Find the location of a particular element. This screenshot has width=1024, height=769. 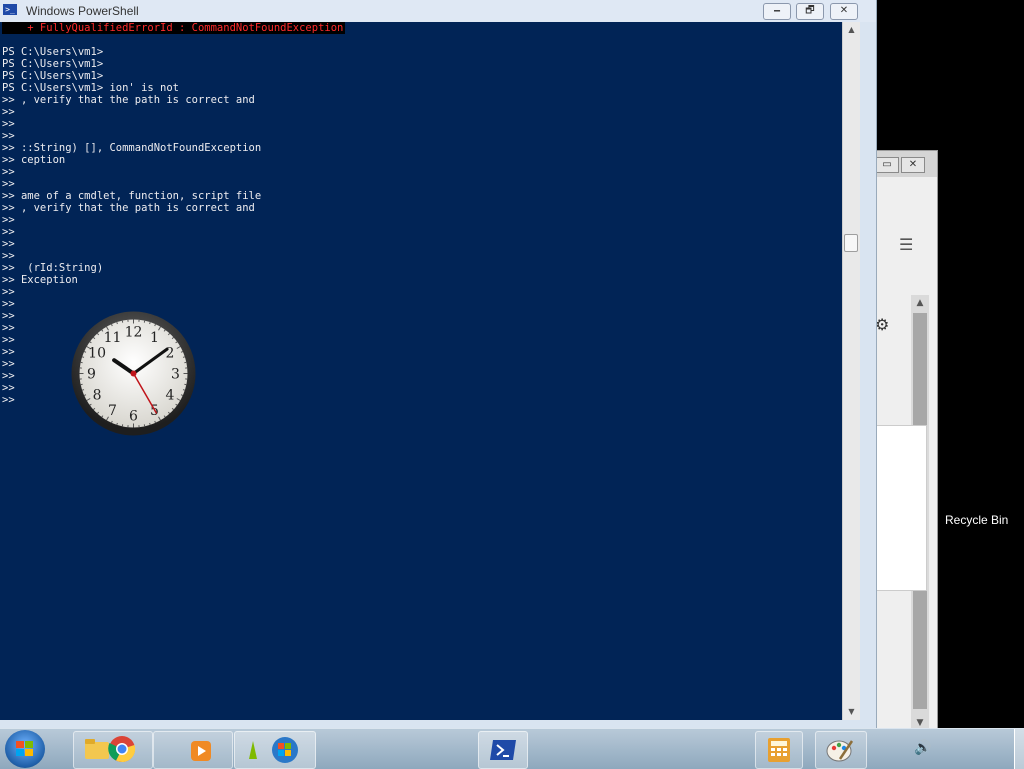

clock-numeral: 7 is located at coordinates (112, 411).